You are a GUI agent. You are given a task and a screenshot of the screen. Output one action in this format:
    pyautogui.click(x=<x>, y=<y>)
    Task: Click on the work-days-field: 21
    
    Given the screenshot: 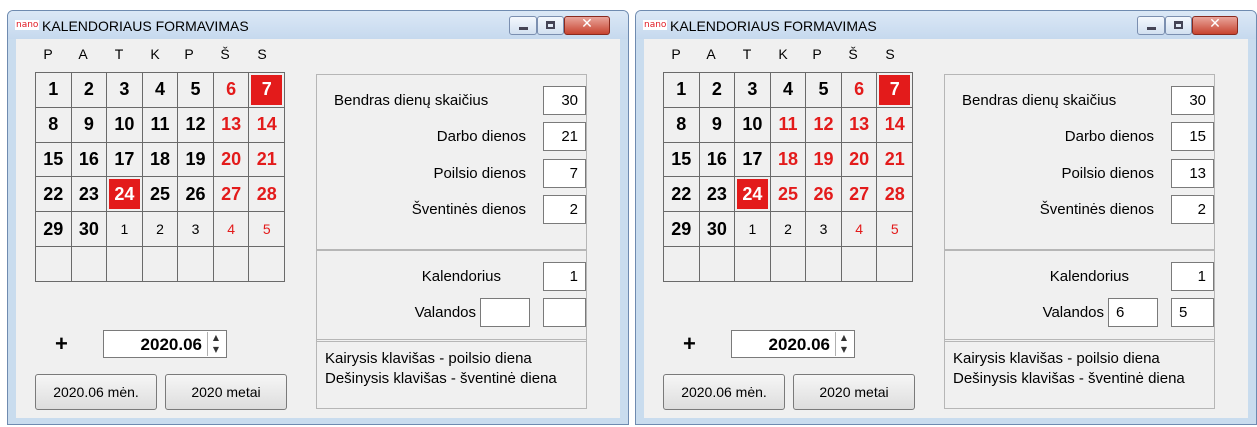 What is the action you would take?
    pyautogui.click(x=564, y=136)
    